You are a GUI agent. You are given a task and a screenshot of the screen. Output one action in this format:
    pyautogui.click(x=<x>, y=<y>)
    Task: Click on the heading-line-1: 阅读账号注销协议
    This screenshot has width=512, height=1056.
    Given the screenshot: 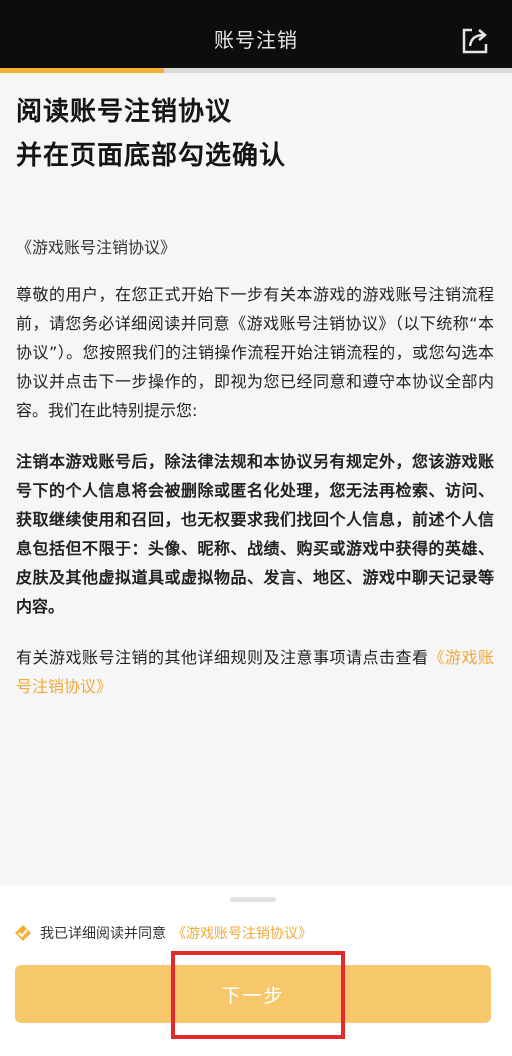 What is the action you would take?
    pyautogui.click(x=124, y=112)
    